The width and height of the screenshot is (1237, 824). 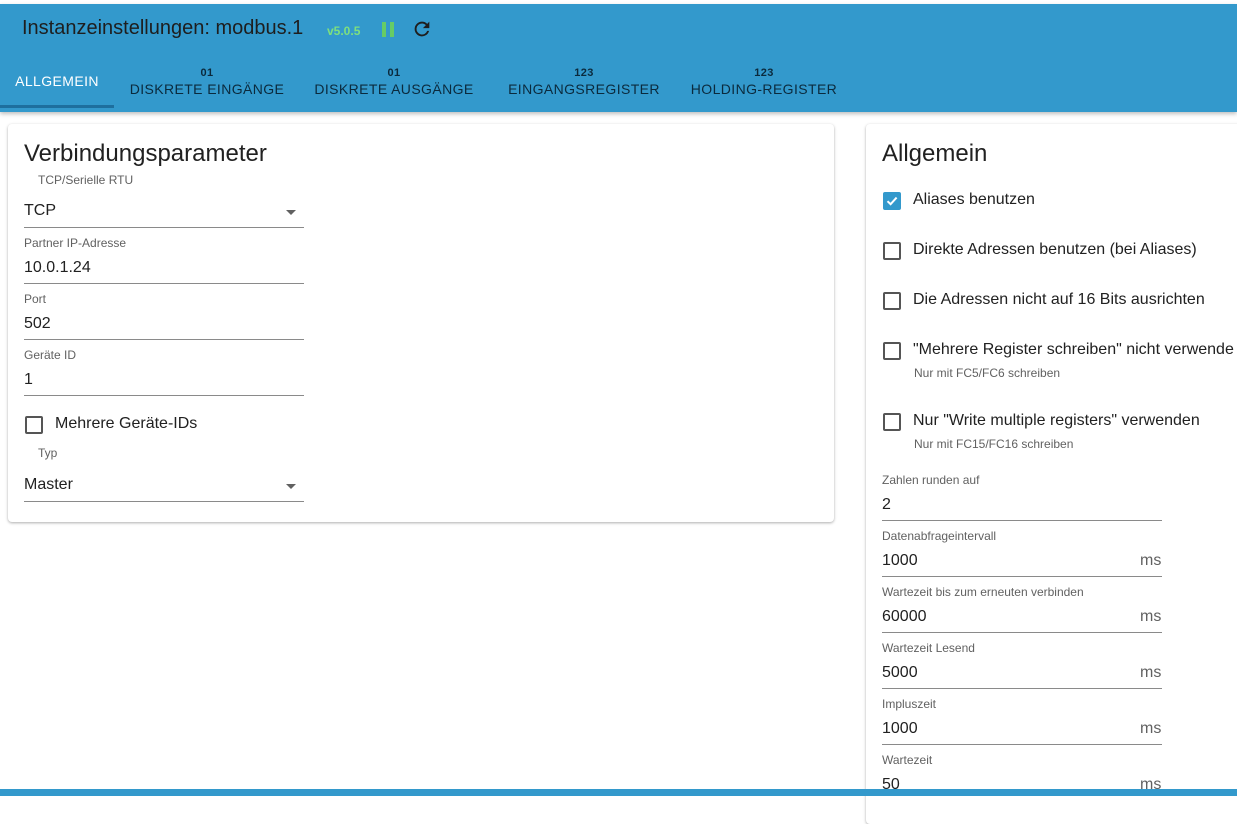 I want to click on tab-label: ALLGEMEIN, so click(x=57, y=81).